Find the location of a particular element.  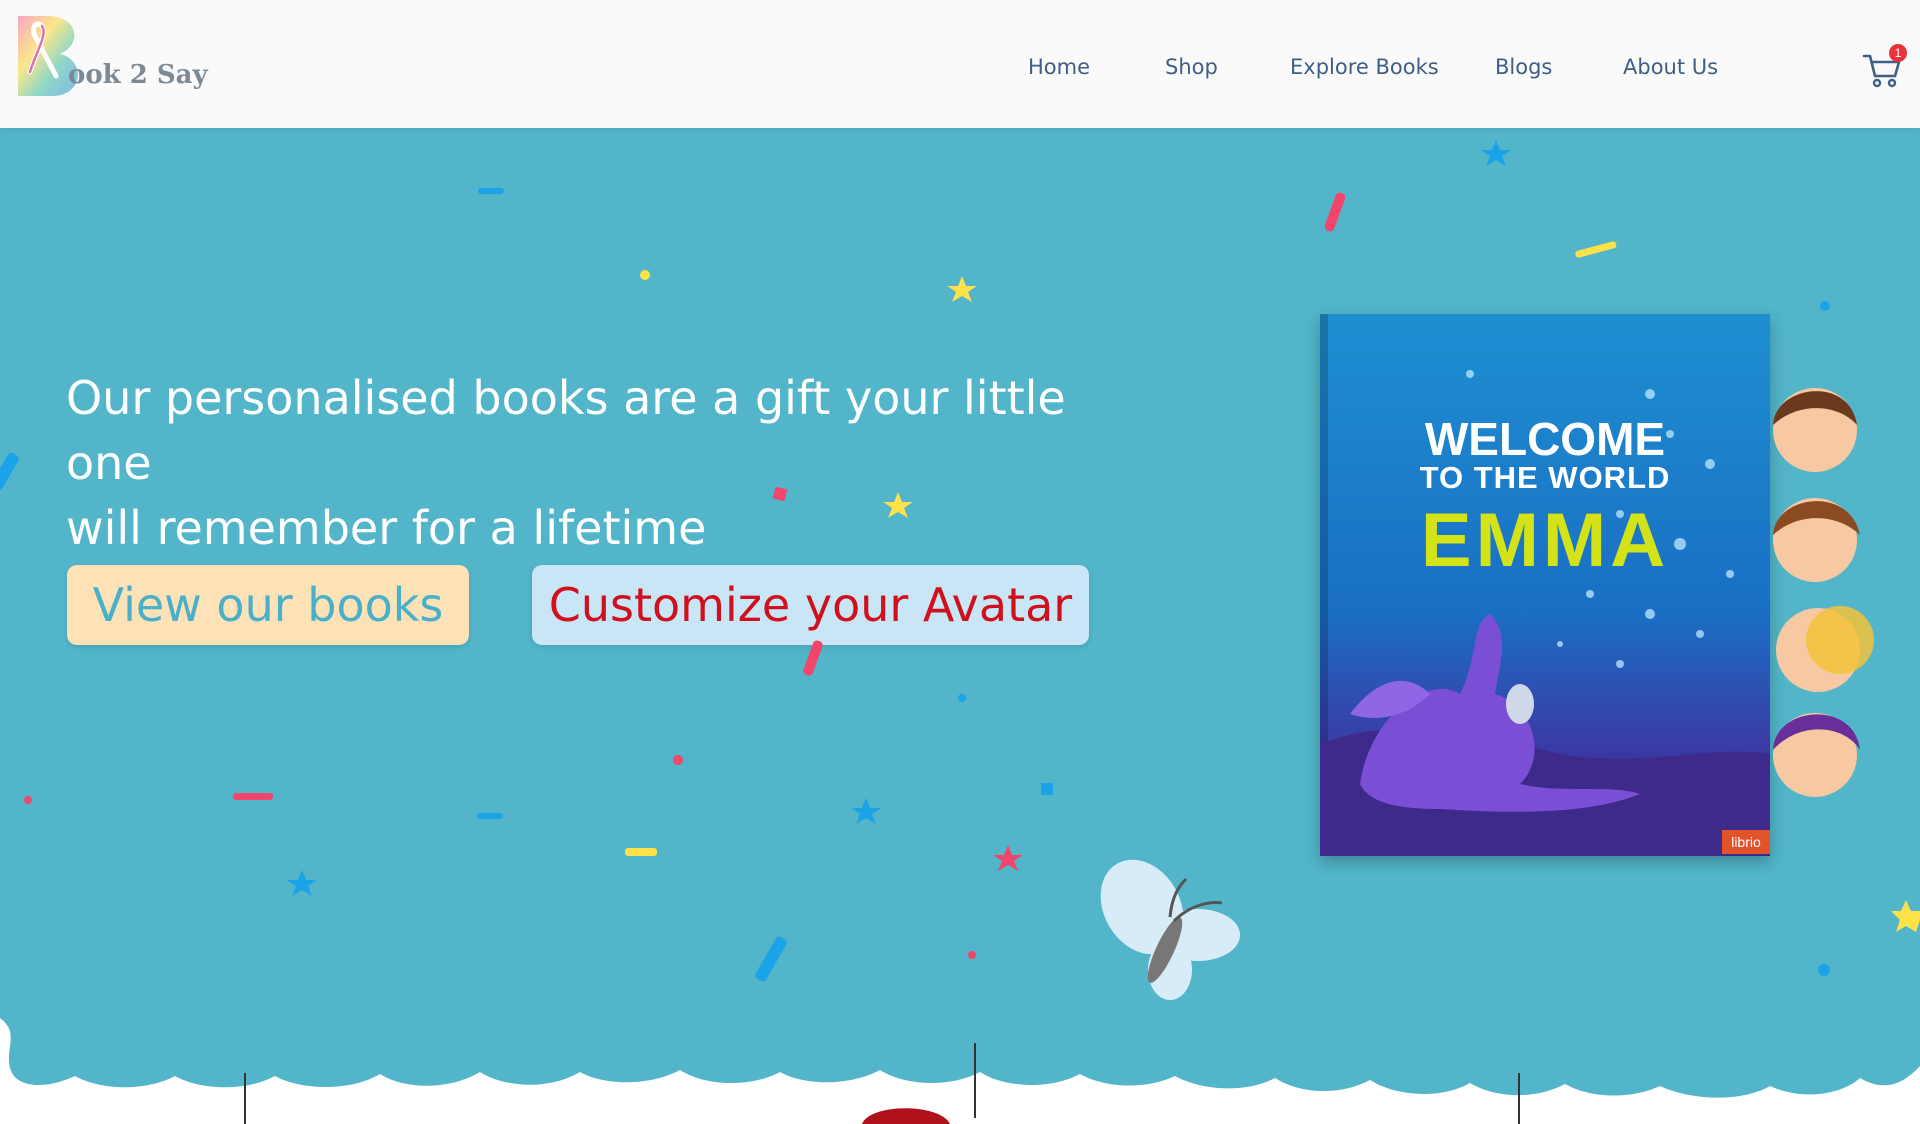

hero-headline-line2: will remember for a lifetime is located at coordinates (386, 528).